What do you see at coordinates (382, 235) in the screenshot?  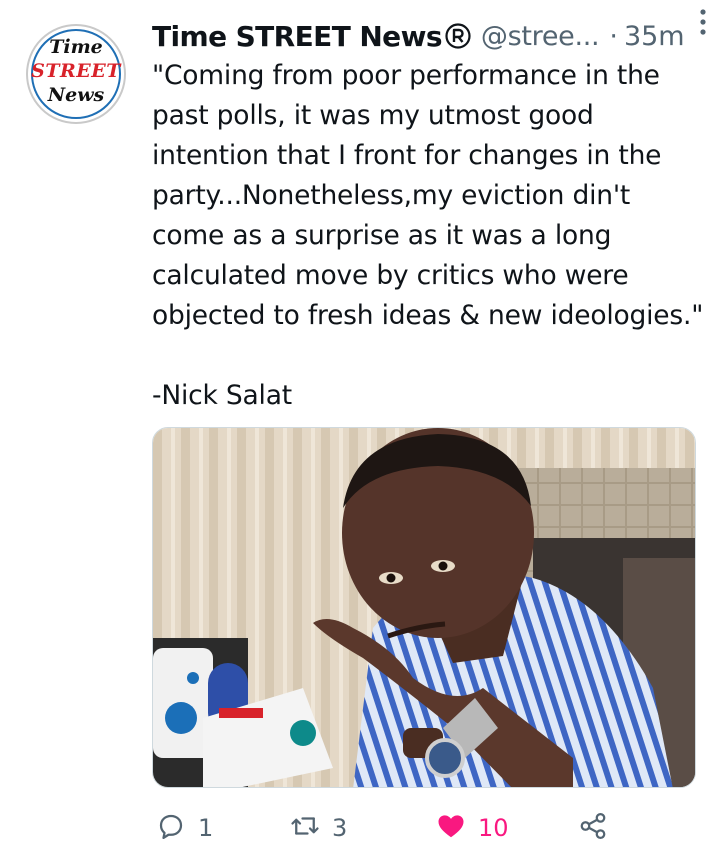 I see `tweet-text-line: come as a surprise as it was a long` at bounding box center [382, 235].